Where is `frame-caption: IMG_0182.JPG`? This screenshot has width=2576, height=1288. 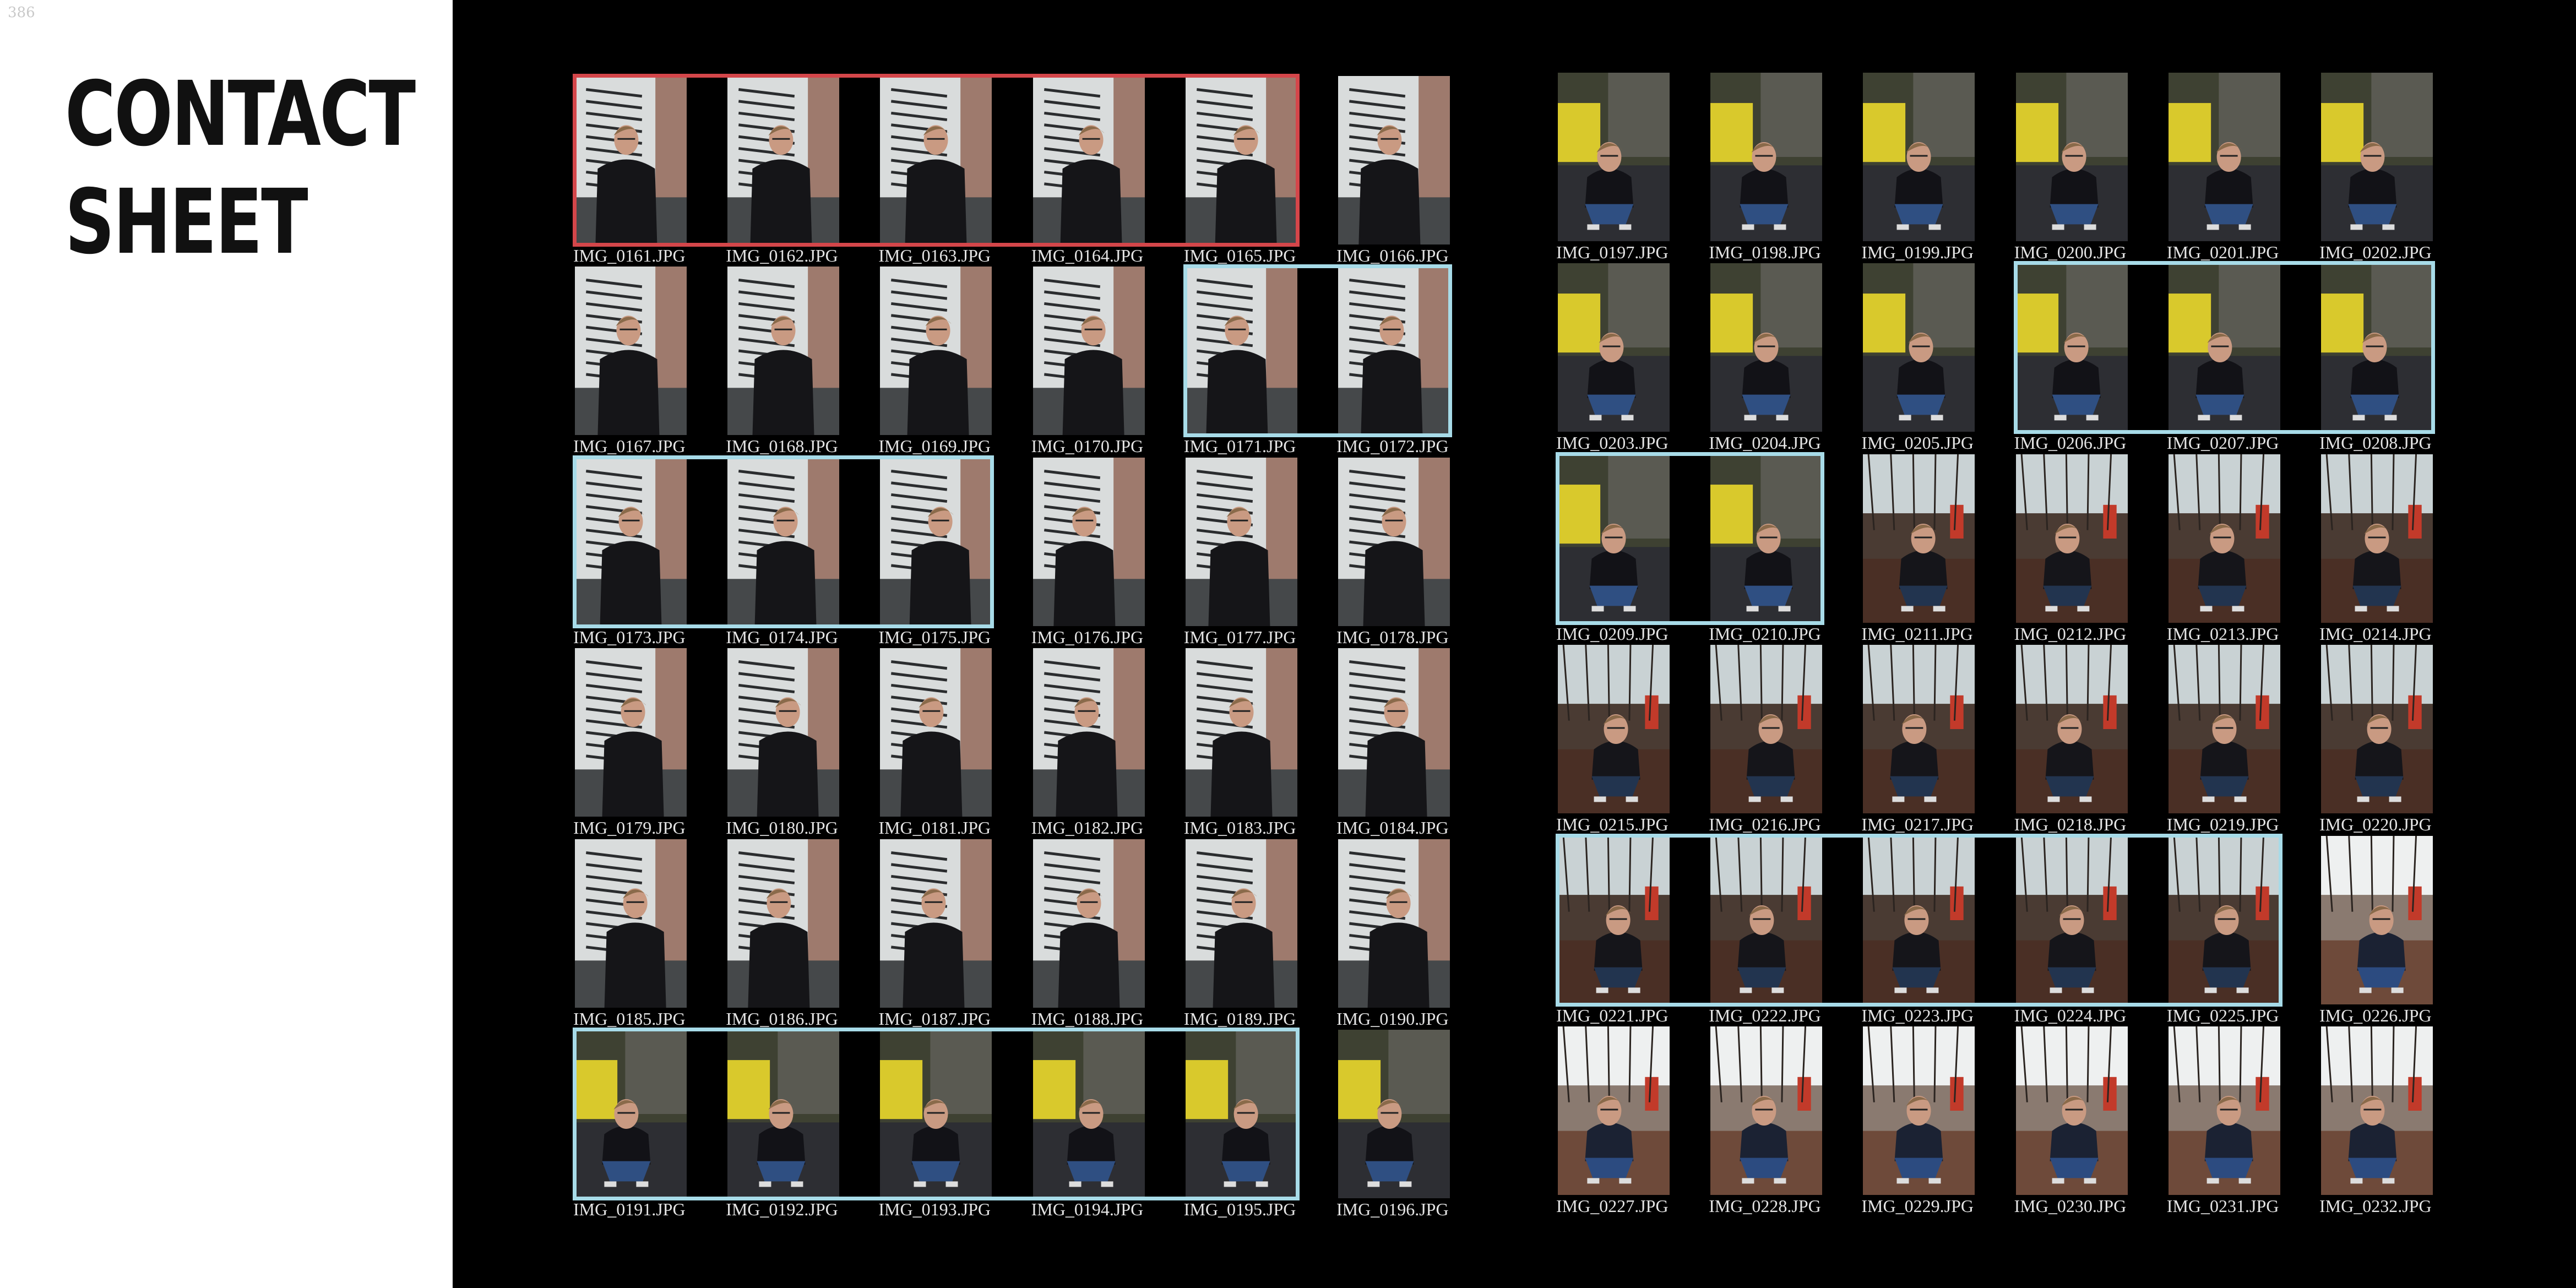 frame-caption: IMG_0182.JPG is located at coordinates (1088, 828).